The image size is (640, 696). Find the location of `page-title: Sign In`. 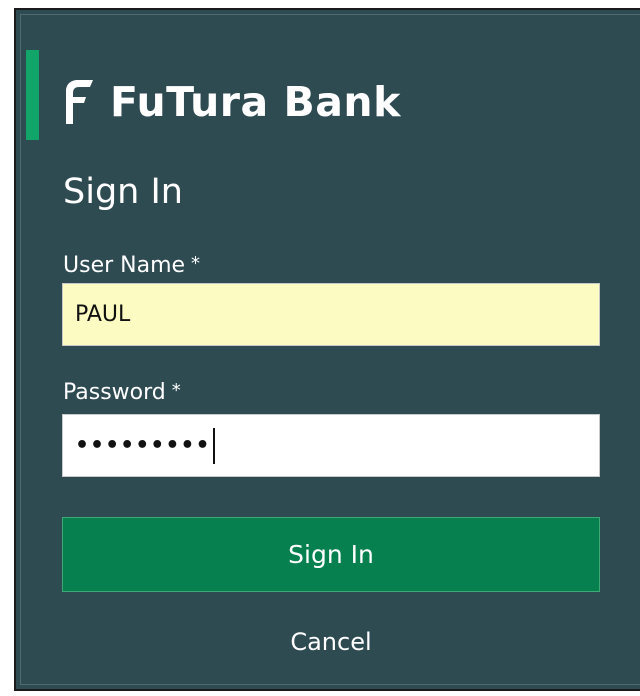

page-title: Sign In is located at coordinates (123, 192).